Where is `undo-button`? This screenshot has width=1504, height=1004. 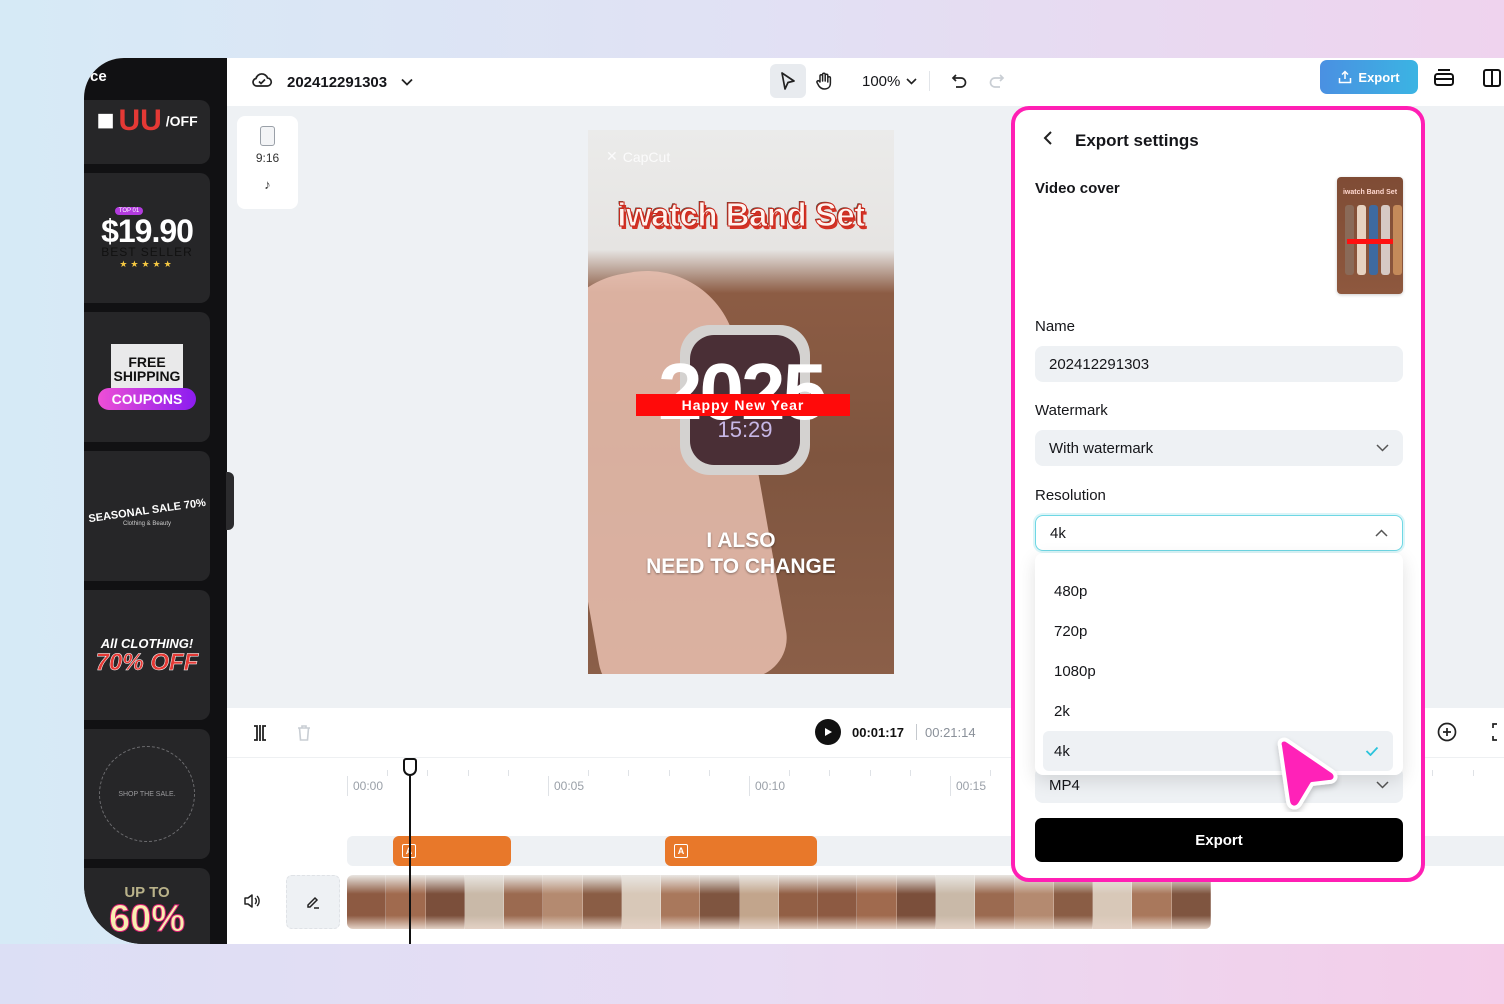
undo-button is located at coordinates (960, 81).